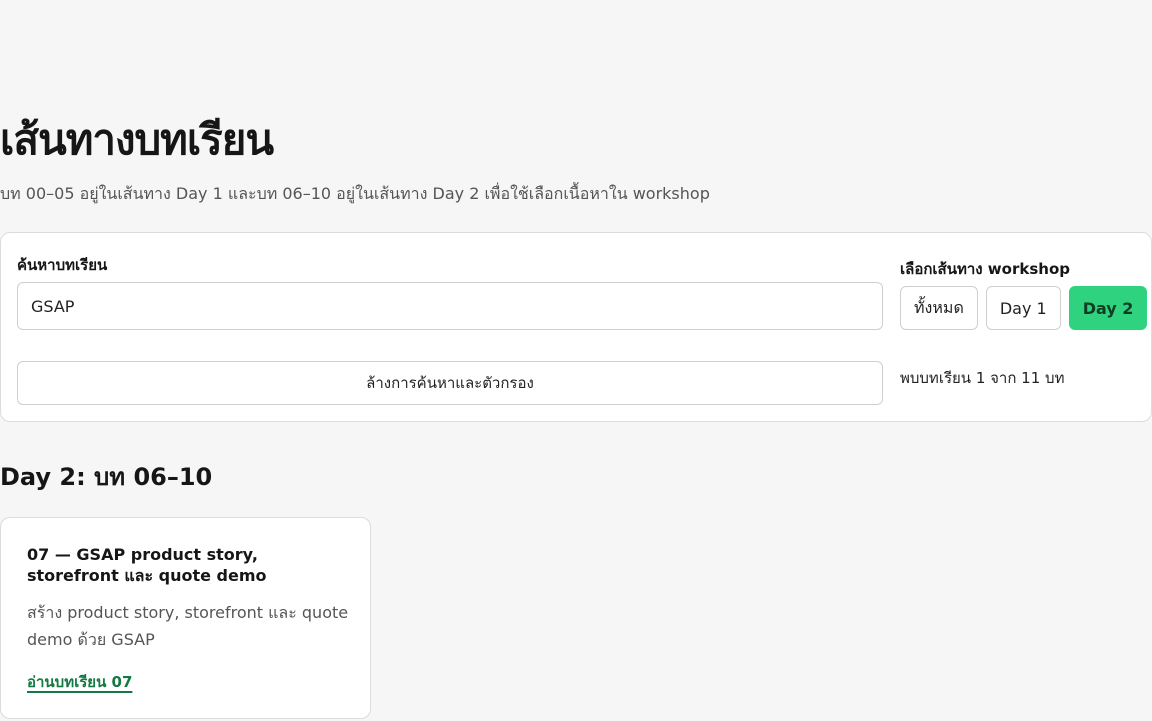 The width and height of the screenshot is (1152, 721). I want to click on search-input, so click(450, 306).